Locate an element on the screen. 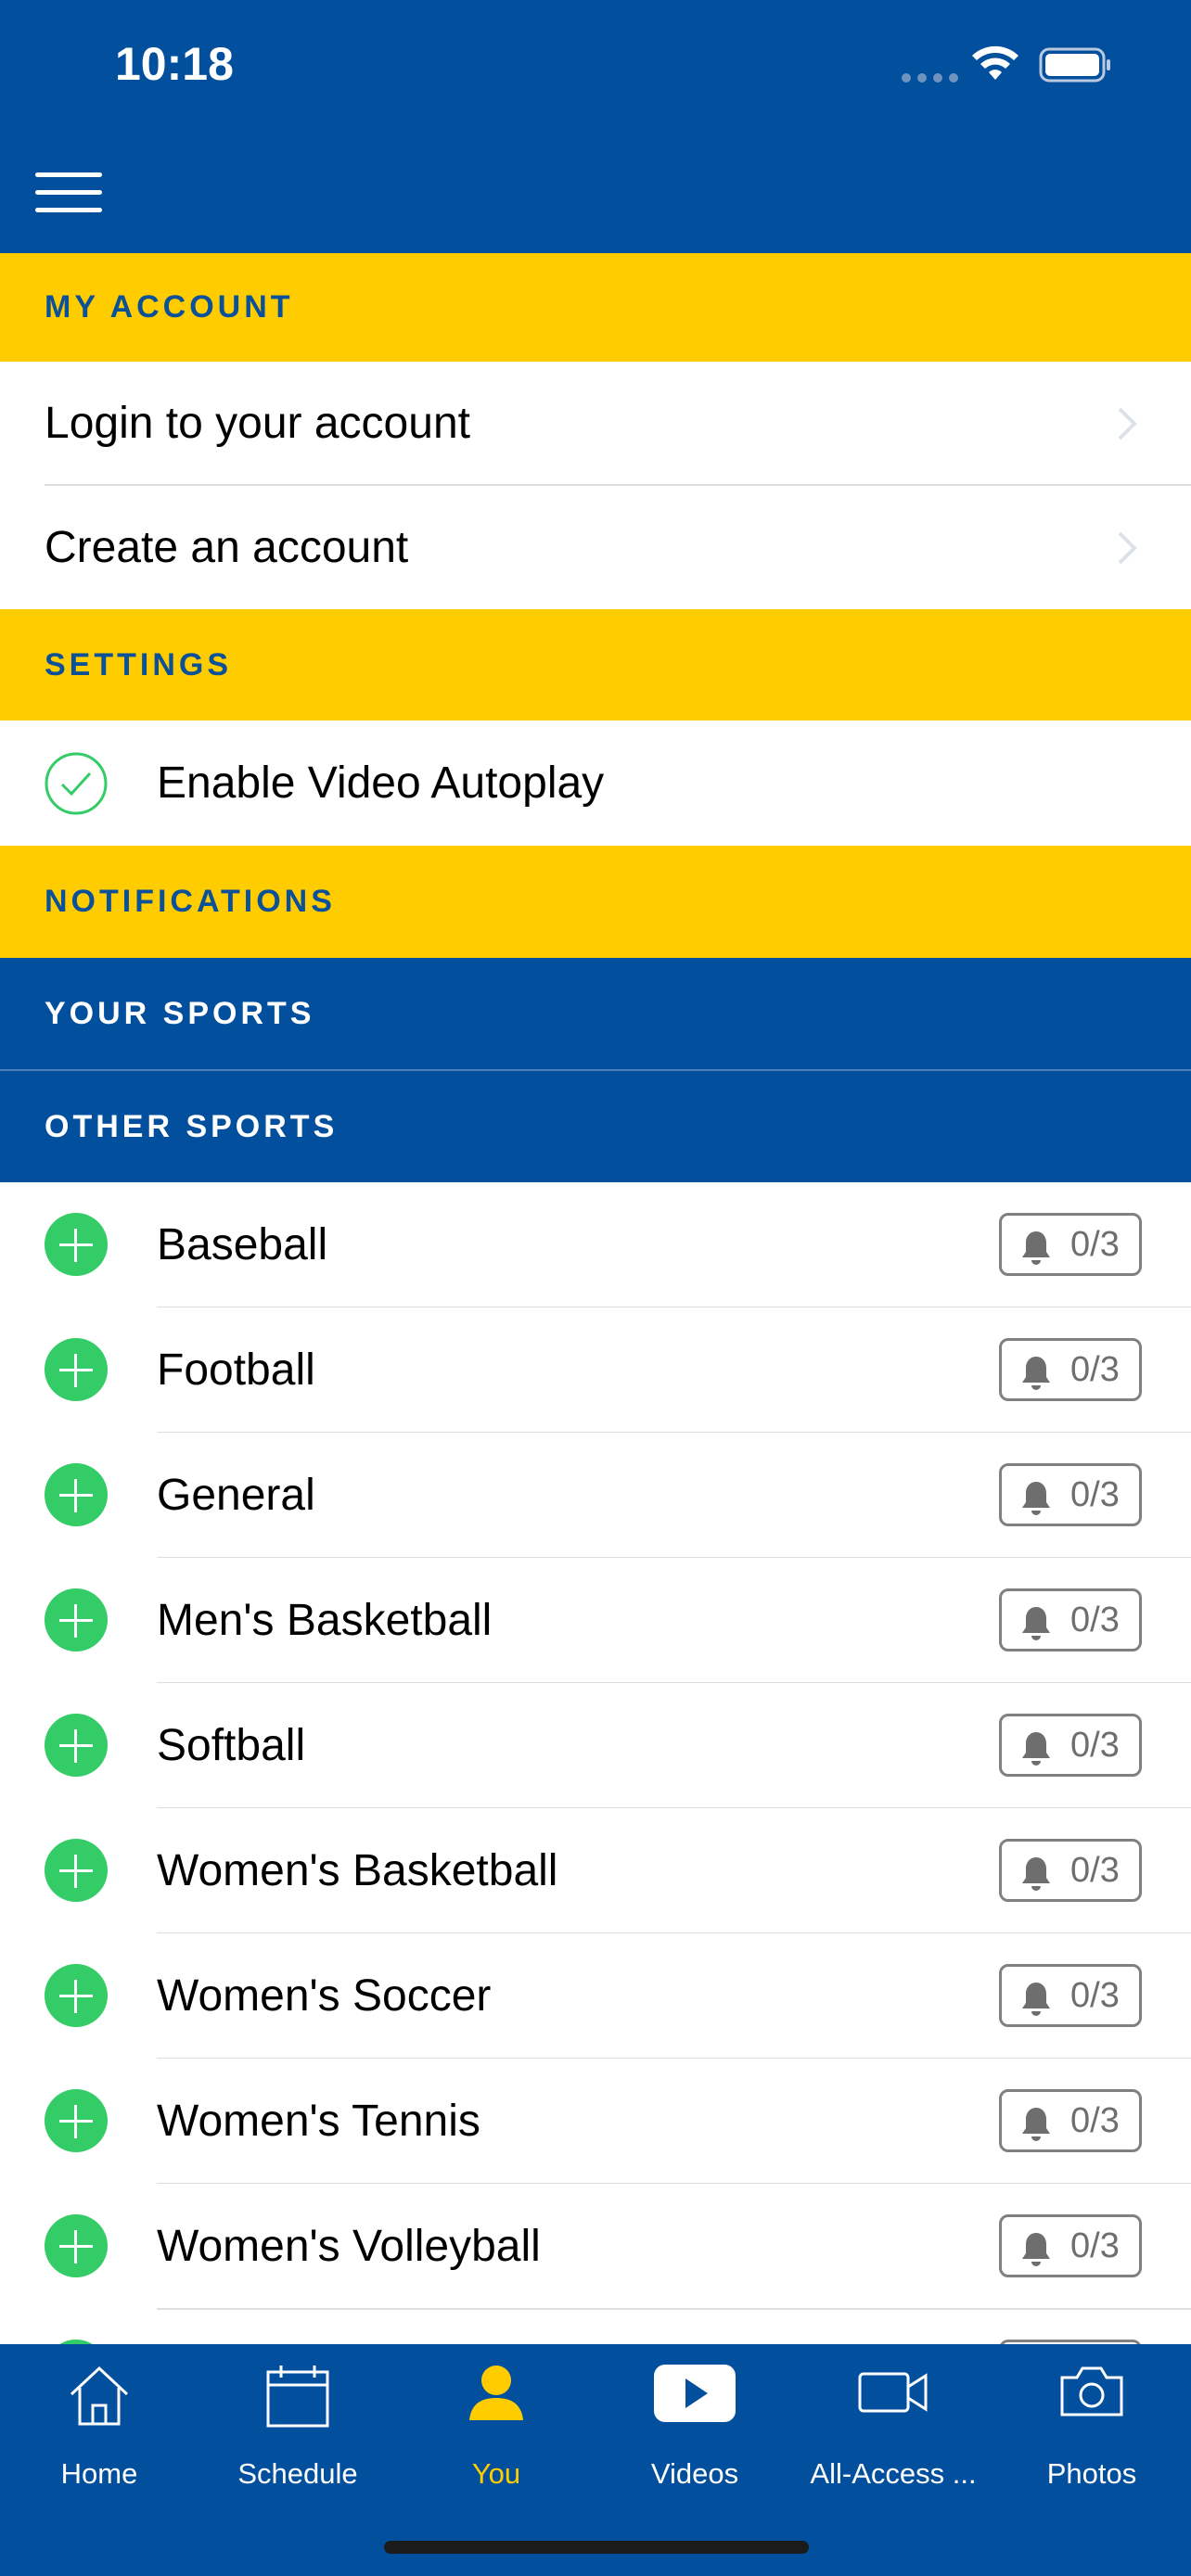  sport-name: Softball is located at coordinates (231, 1746).